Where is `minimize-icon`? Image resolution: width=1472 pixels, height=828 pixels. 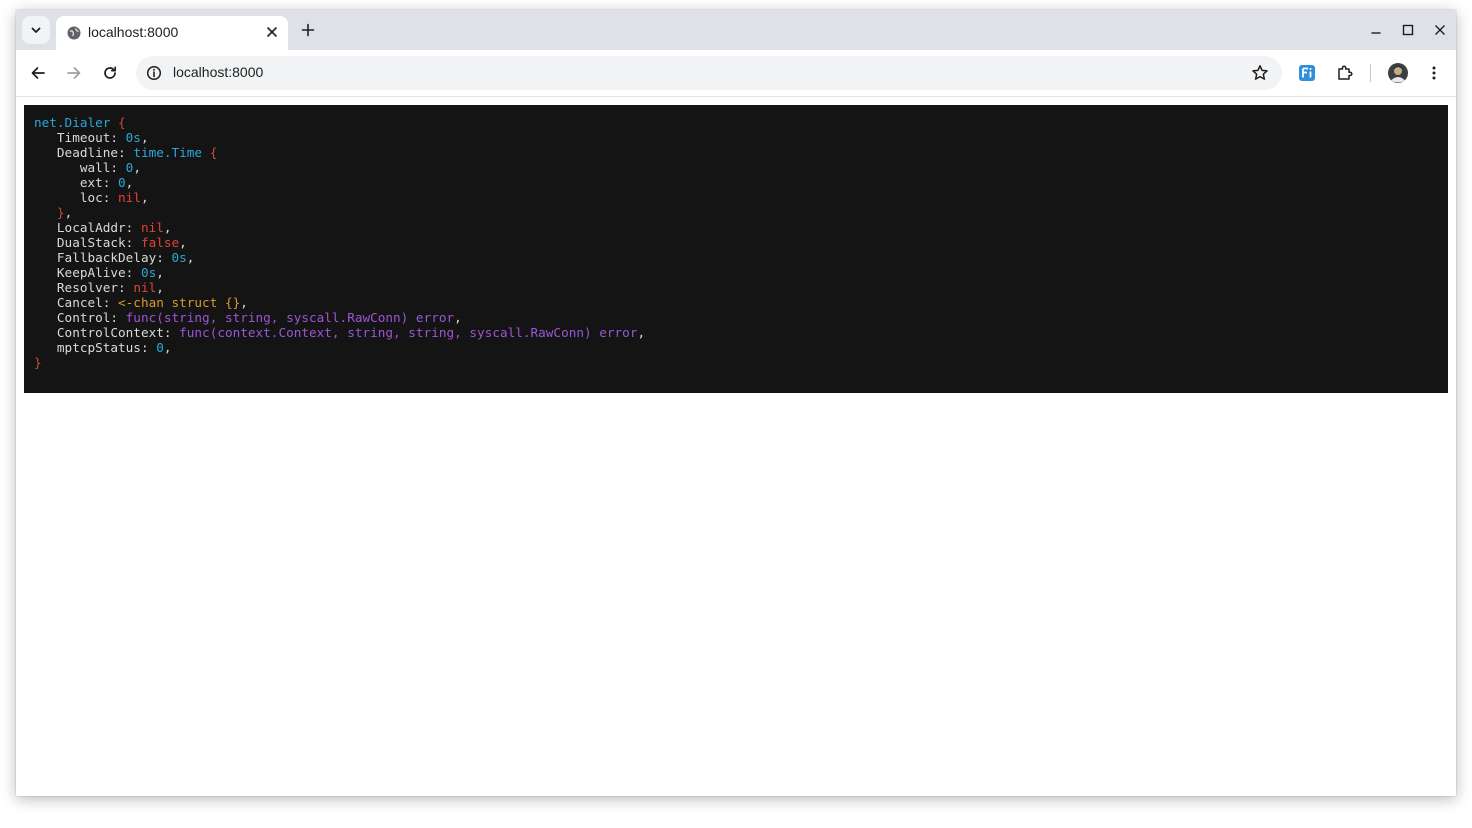
minimize-icon is located at coordinates (1376, 33).